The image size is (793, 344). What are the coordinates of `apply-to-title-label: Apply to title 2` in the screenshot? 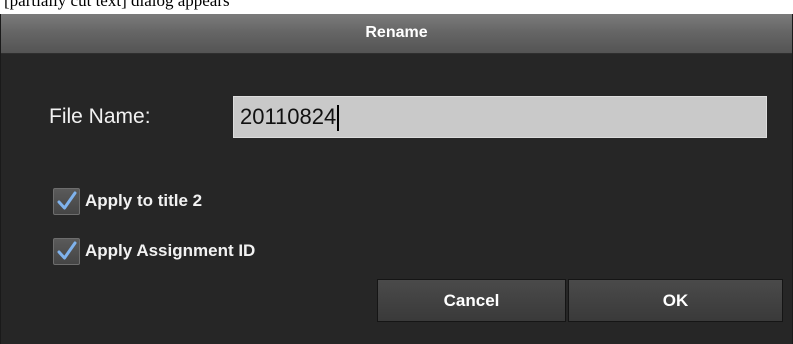 It's located at (144, 200).